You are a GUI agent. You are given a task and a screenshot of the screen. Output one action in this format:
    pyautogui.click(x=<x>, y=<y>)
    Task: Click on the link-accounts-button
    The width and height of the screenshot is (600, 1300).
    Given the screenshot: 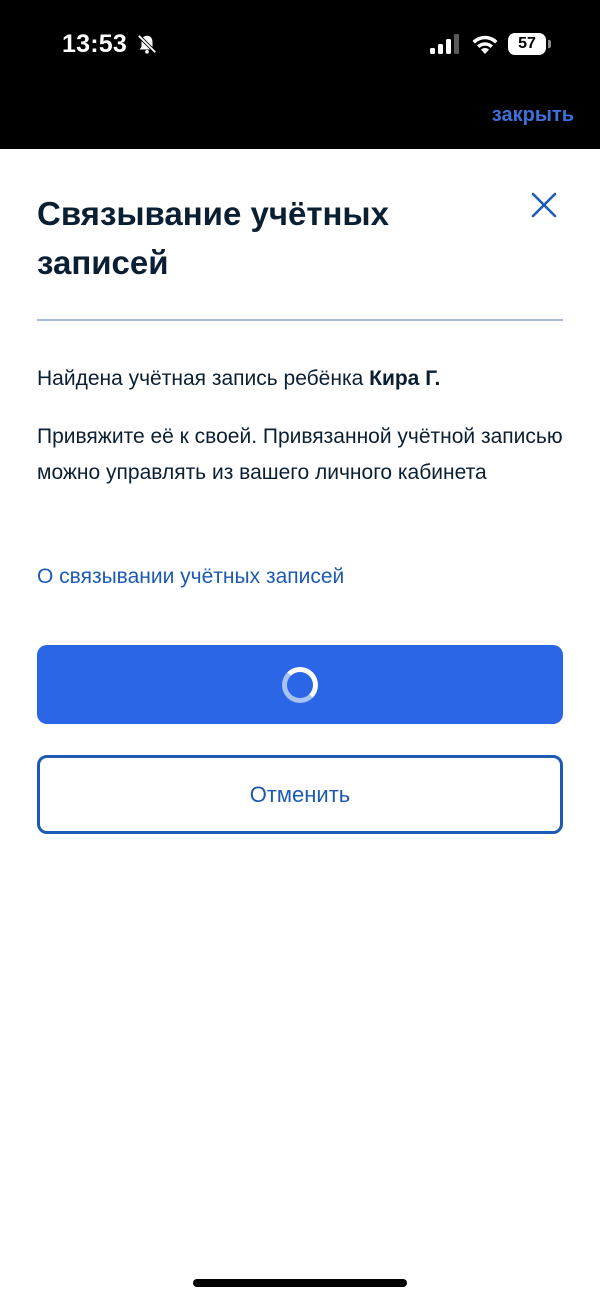 What is the action you would take?
    pyautogui.click(x=300, y=684)
    